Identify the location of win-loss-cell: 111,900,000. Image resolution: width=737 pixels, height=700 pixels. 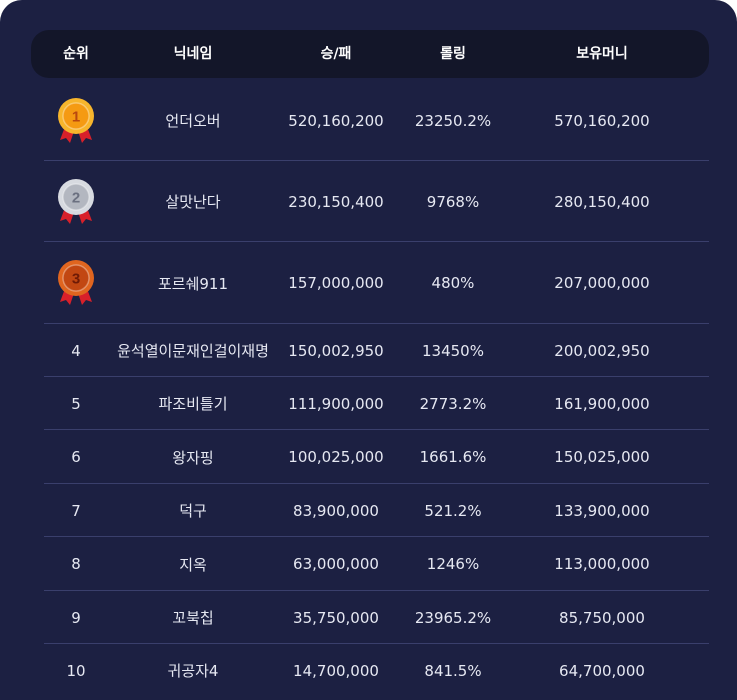
(336, 403).